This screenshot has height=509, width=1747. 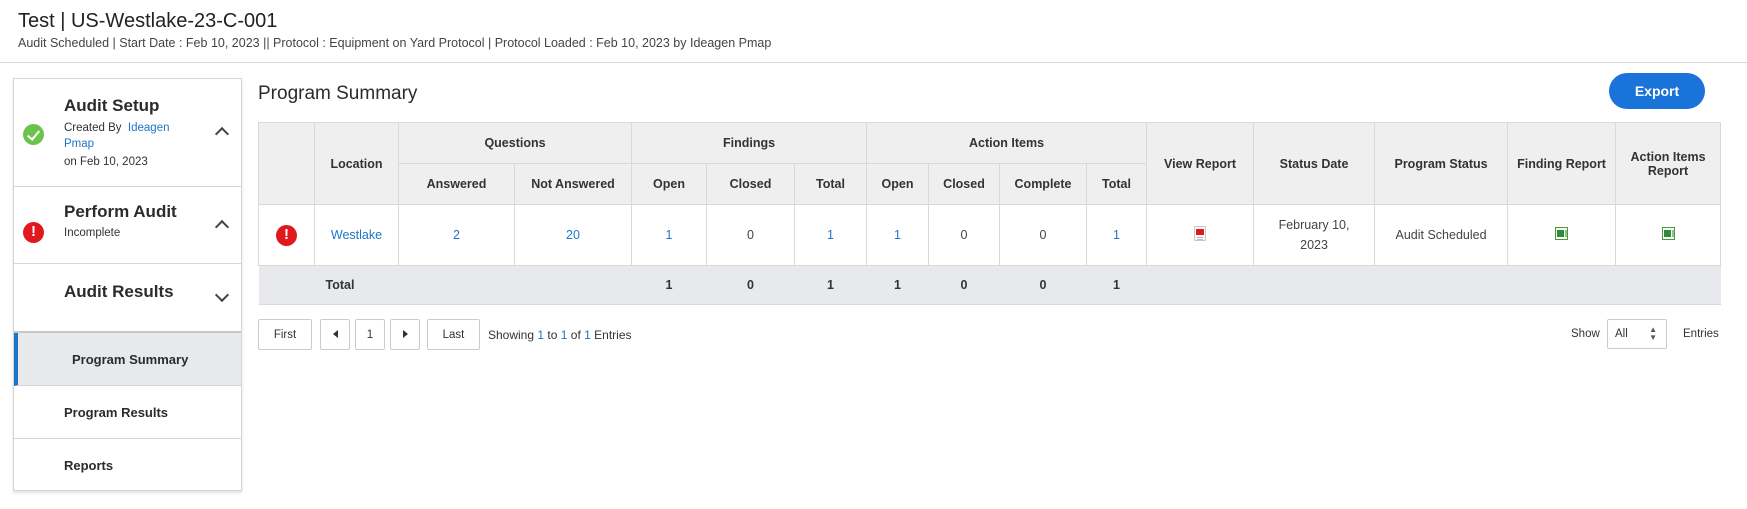 What do you see at coordinates (750, 285) in the screenshot?
I see `totals-findings-closed: 0` at bounding box center [750, 285].